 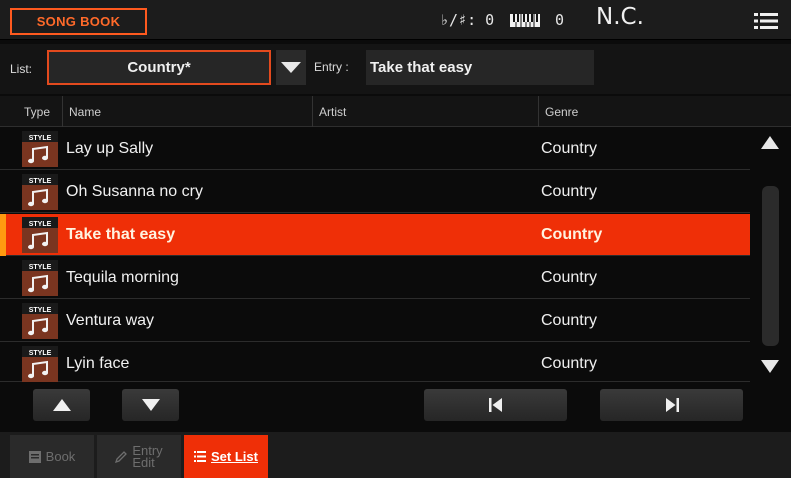 What do you see at coordinates (770, 366) in the screenshot?
I see `scroll-down-icon` at bounding box center [770, 366].